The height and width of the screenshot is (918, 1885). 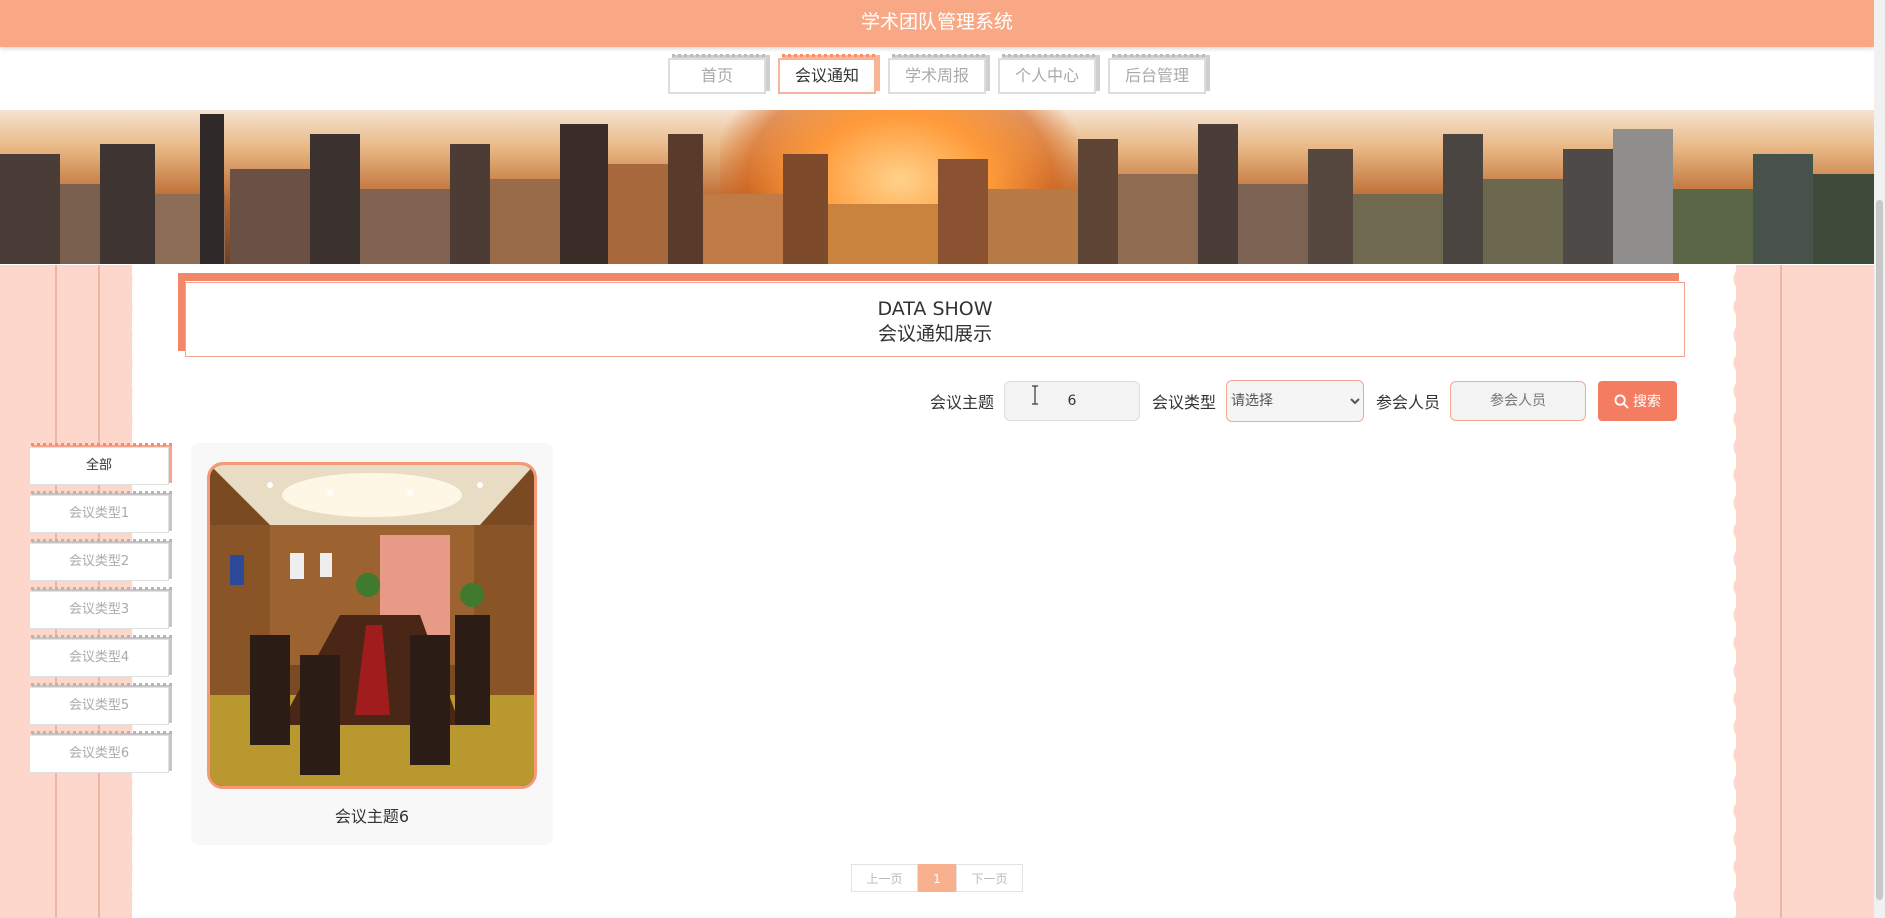 I want to click on right-scallop-edge, so click(x=1737, y=591).